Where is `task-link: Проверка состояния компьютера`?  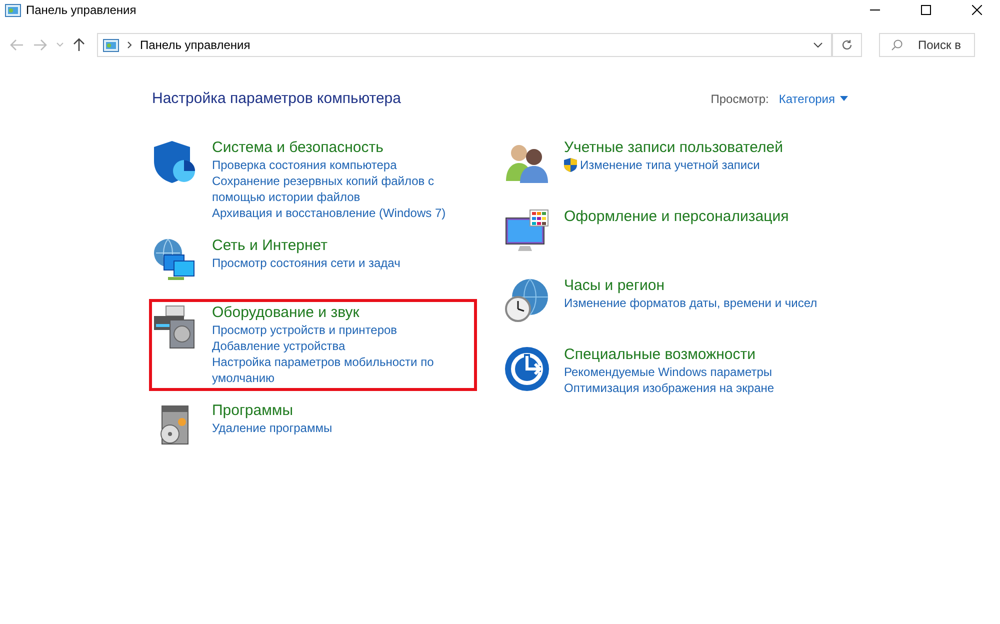
task-link: Проверка состояния компьютера is located at coordinates (304, 165).